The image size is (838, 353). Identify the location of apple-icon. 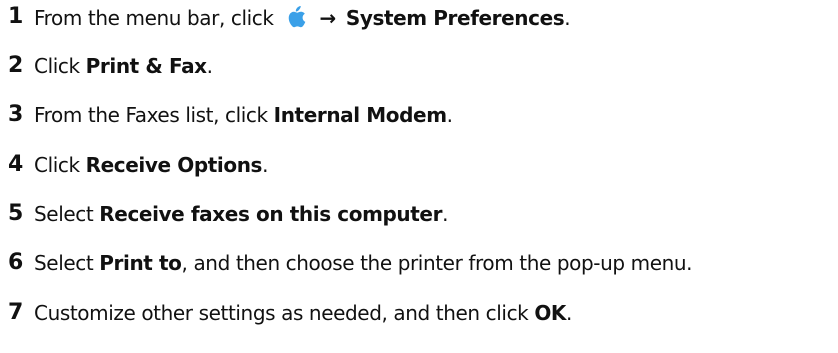
(296, 17).